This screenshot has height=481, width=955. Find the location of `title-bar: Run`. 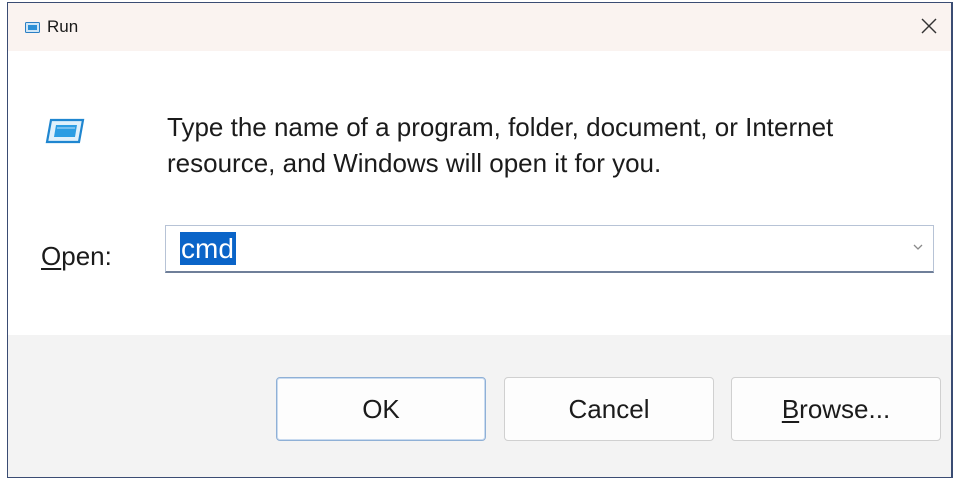

title-bar: Run is located at coordinates (479, 27).